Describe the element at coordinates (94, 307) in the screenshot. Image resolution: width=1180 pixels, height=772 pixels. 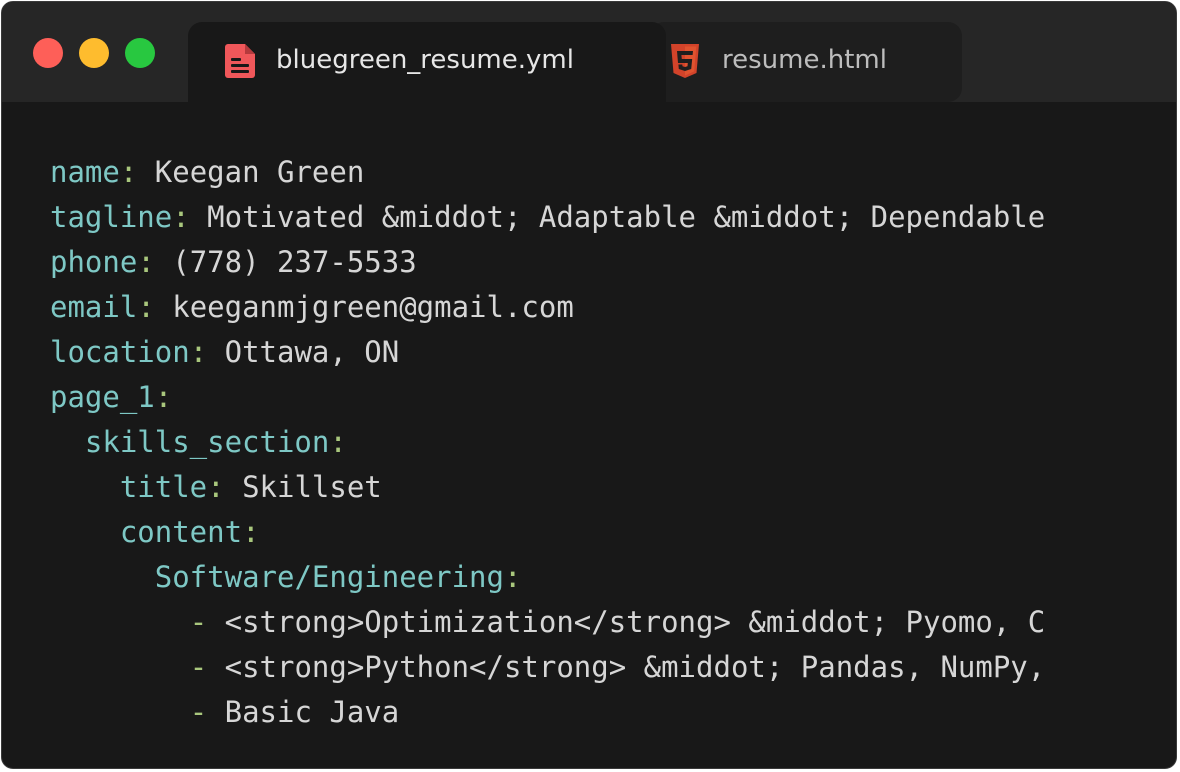
I see `yaml-key: email` at that location.